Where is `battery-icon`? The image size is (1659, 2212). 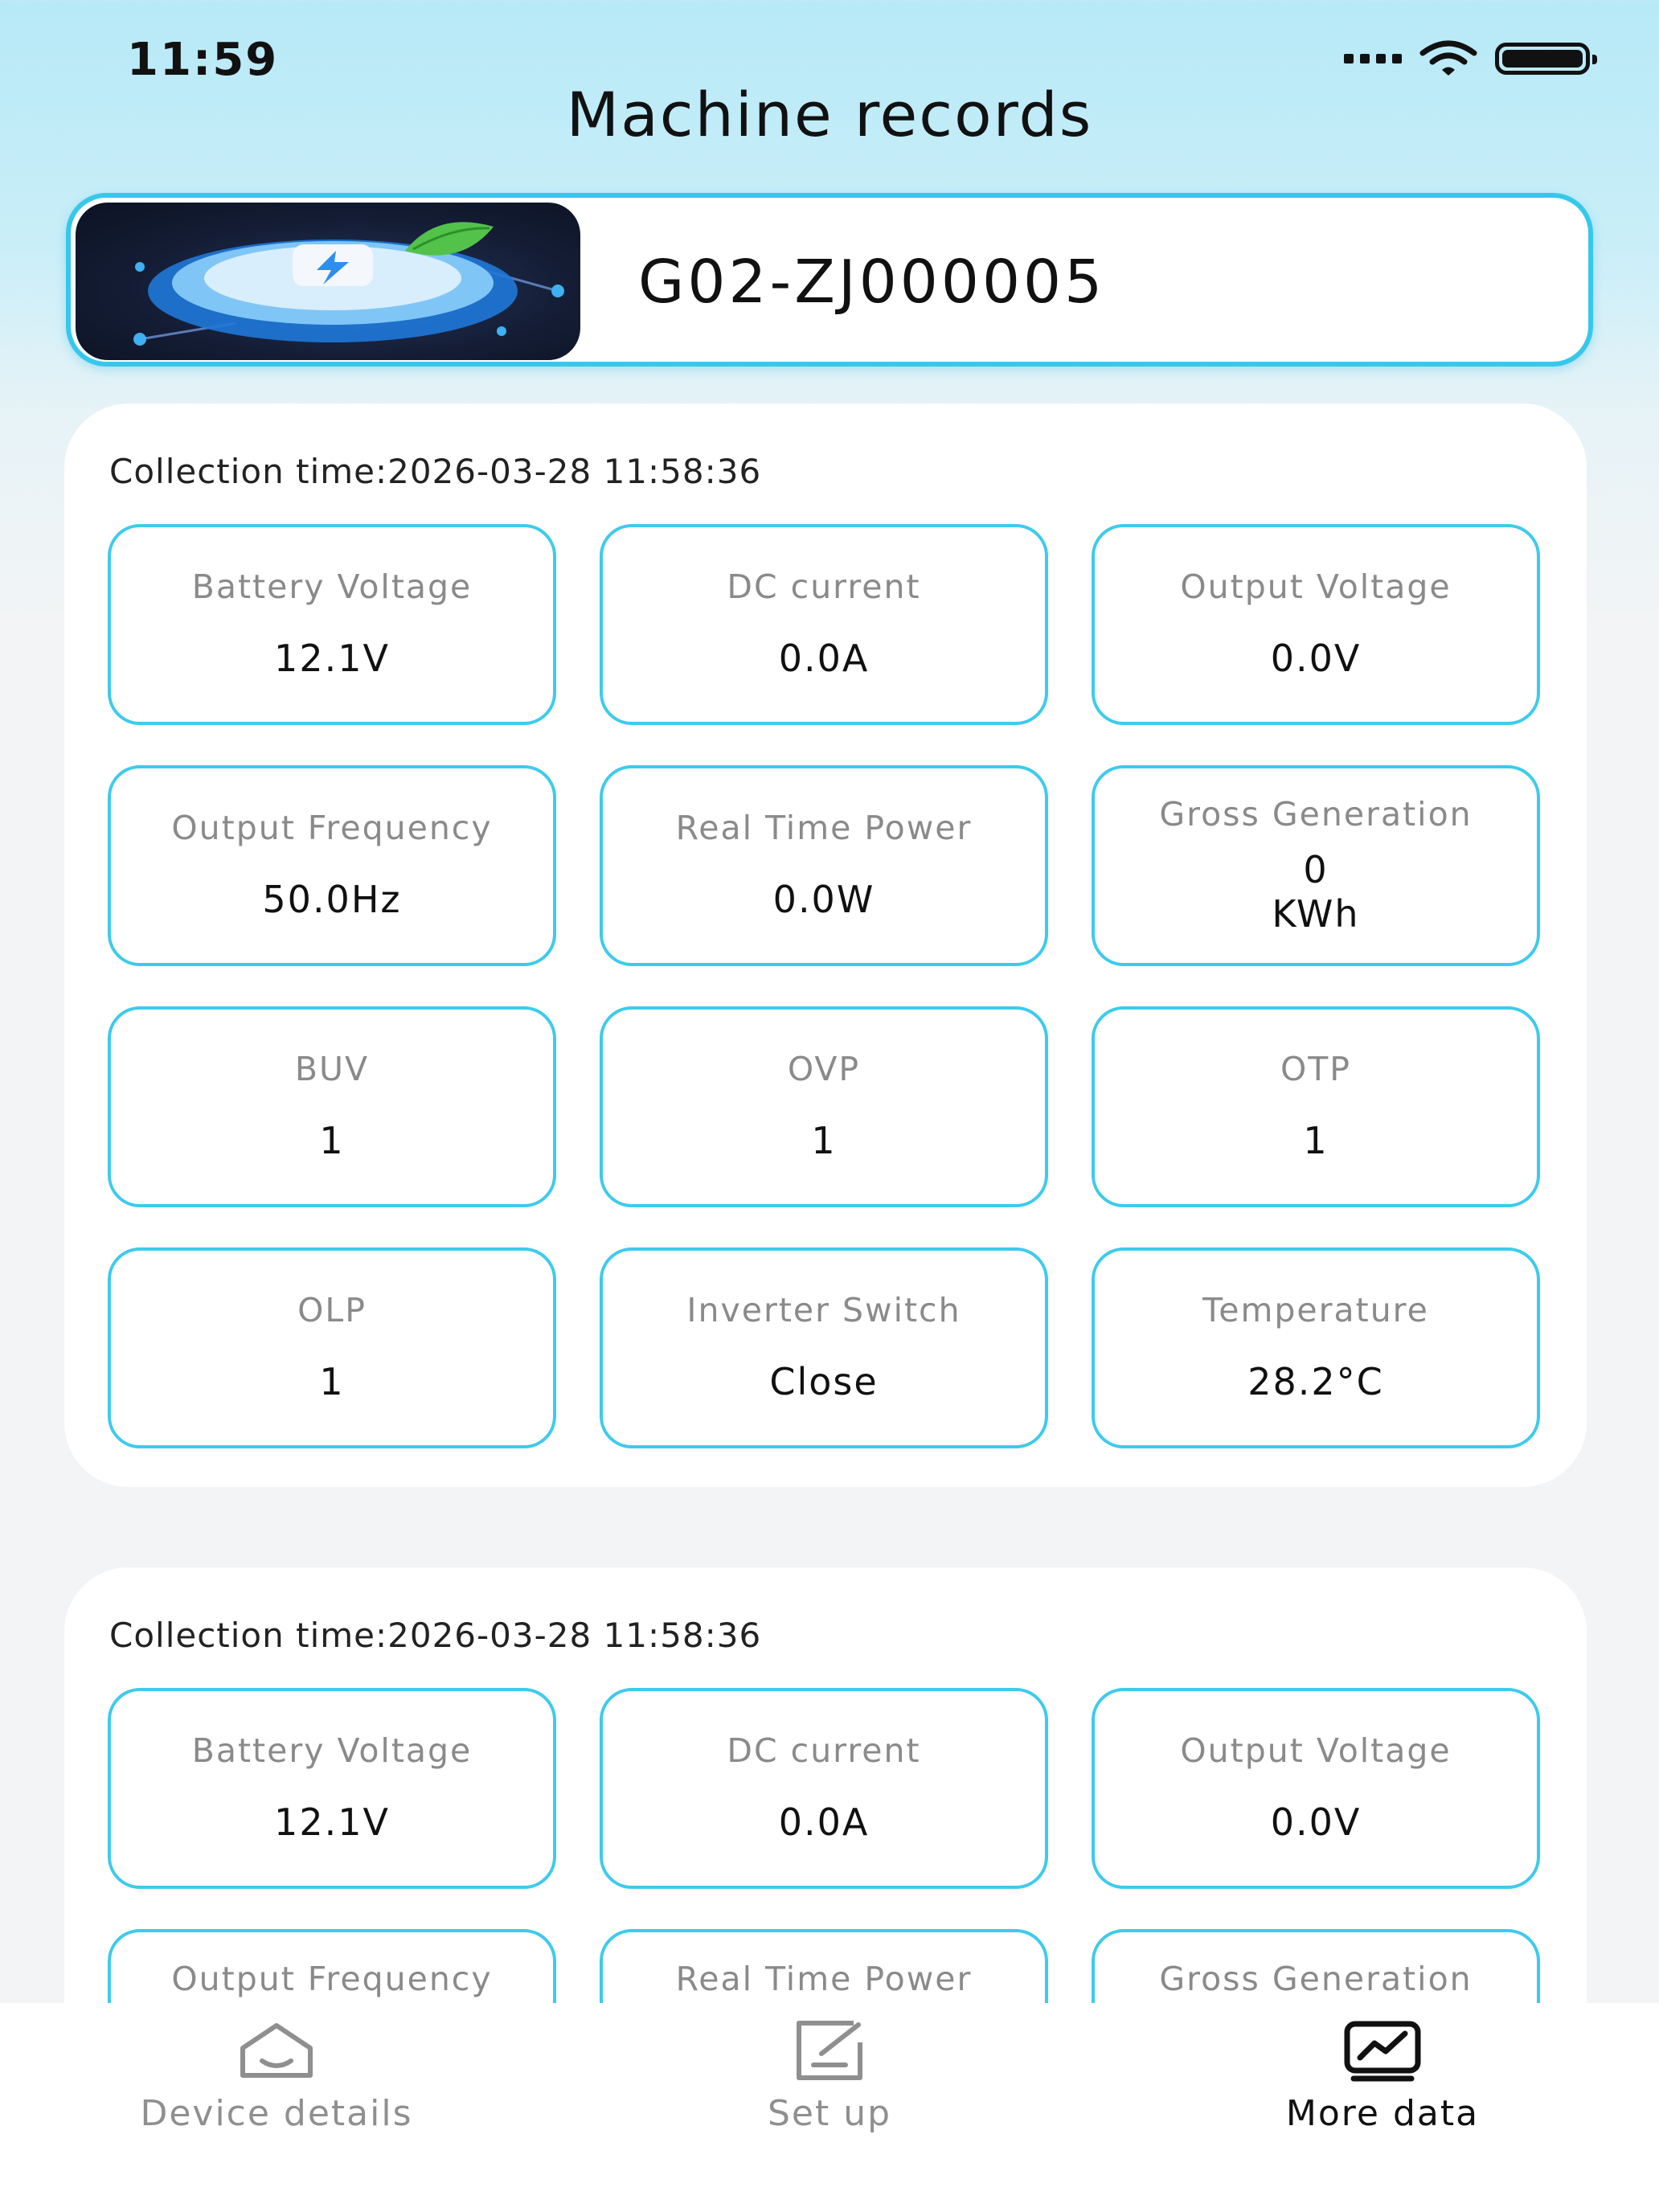
battery-icon is located at coordinates (1546, 59).